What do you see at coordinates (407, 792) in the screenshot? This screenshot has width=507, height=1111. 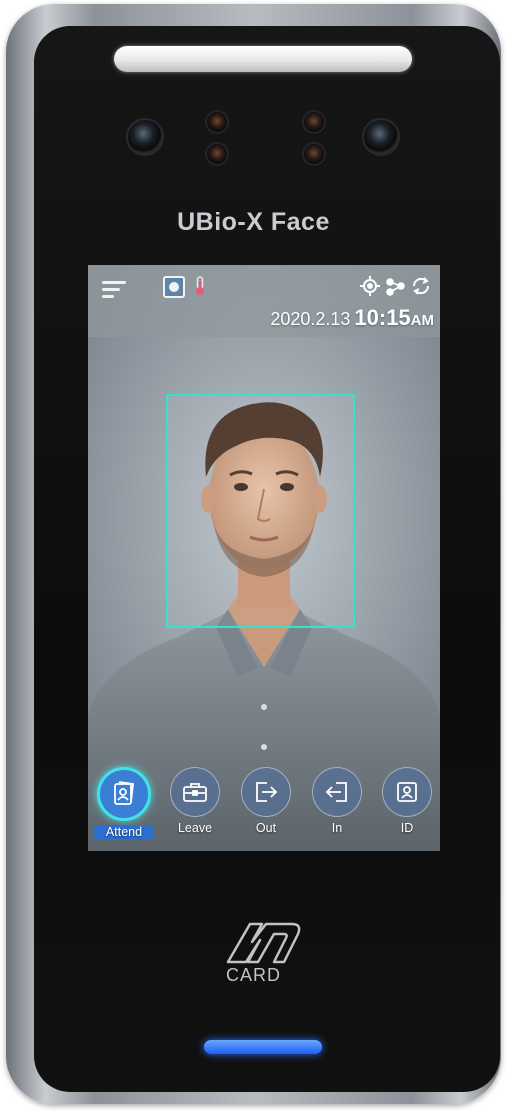 I see `id-card-icon` at bounding box center [407, 792].